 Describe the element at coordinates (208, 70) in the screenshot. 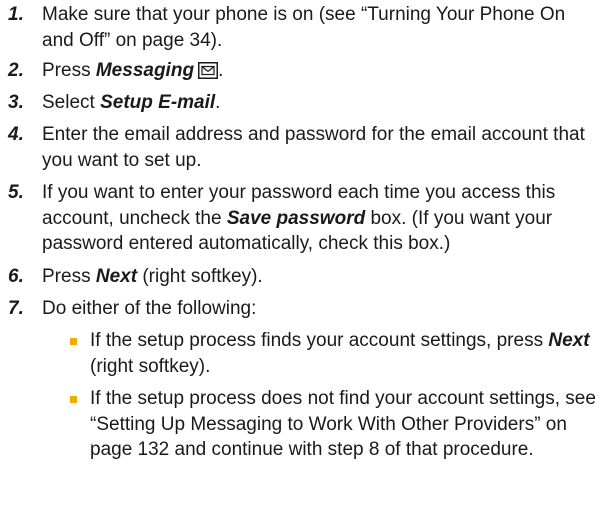

I see `envelope-icon` at that location.